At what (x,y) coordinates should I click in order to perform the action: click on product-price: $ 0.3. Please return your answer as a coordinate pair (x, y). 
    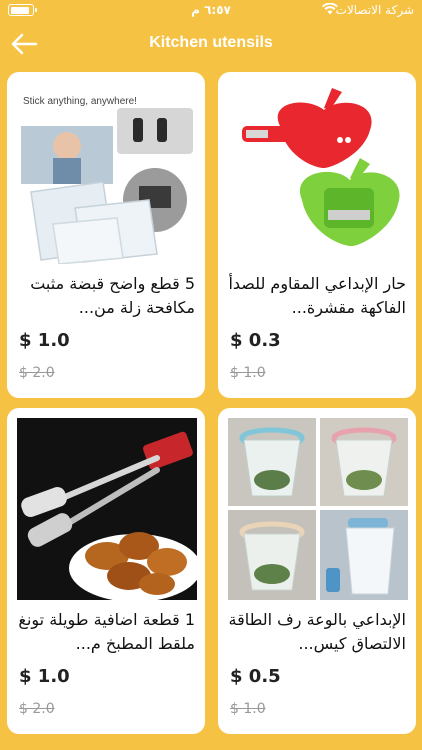
    Looking at the image, I should click on (255, 340).